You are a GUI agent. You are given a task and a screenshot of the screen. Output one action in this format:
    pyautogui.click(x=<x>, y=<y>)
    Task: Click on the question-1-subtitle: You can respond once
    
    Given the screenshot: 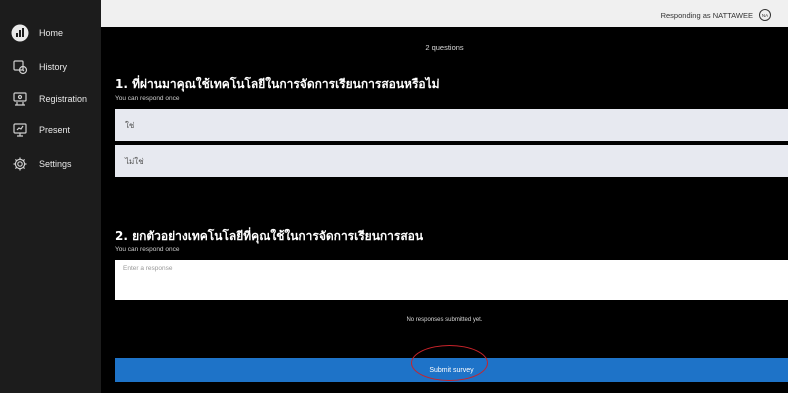 What is the action you would take?
    pyautogui.click(x=147, y=98)
    